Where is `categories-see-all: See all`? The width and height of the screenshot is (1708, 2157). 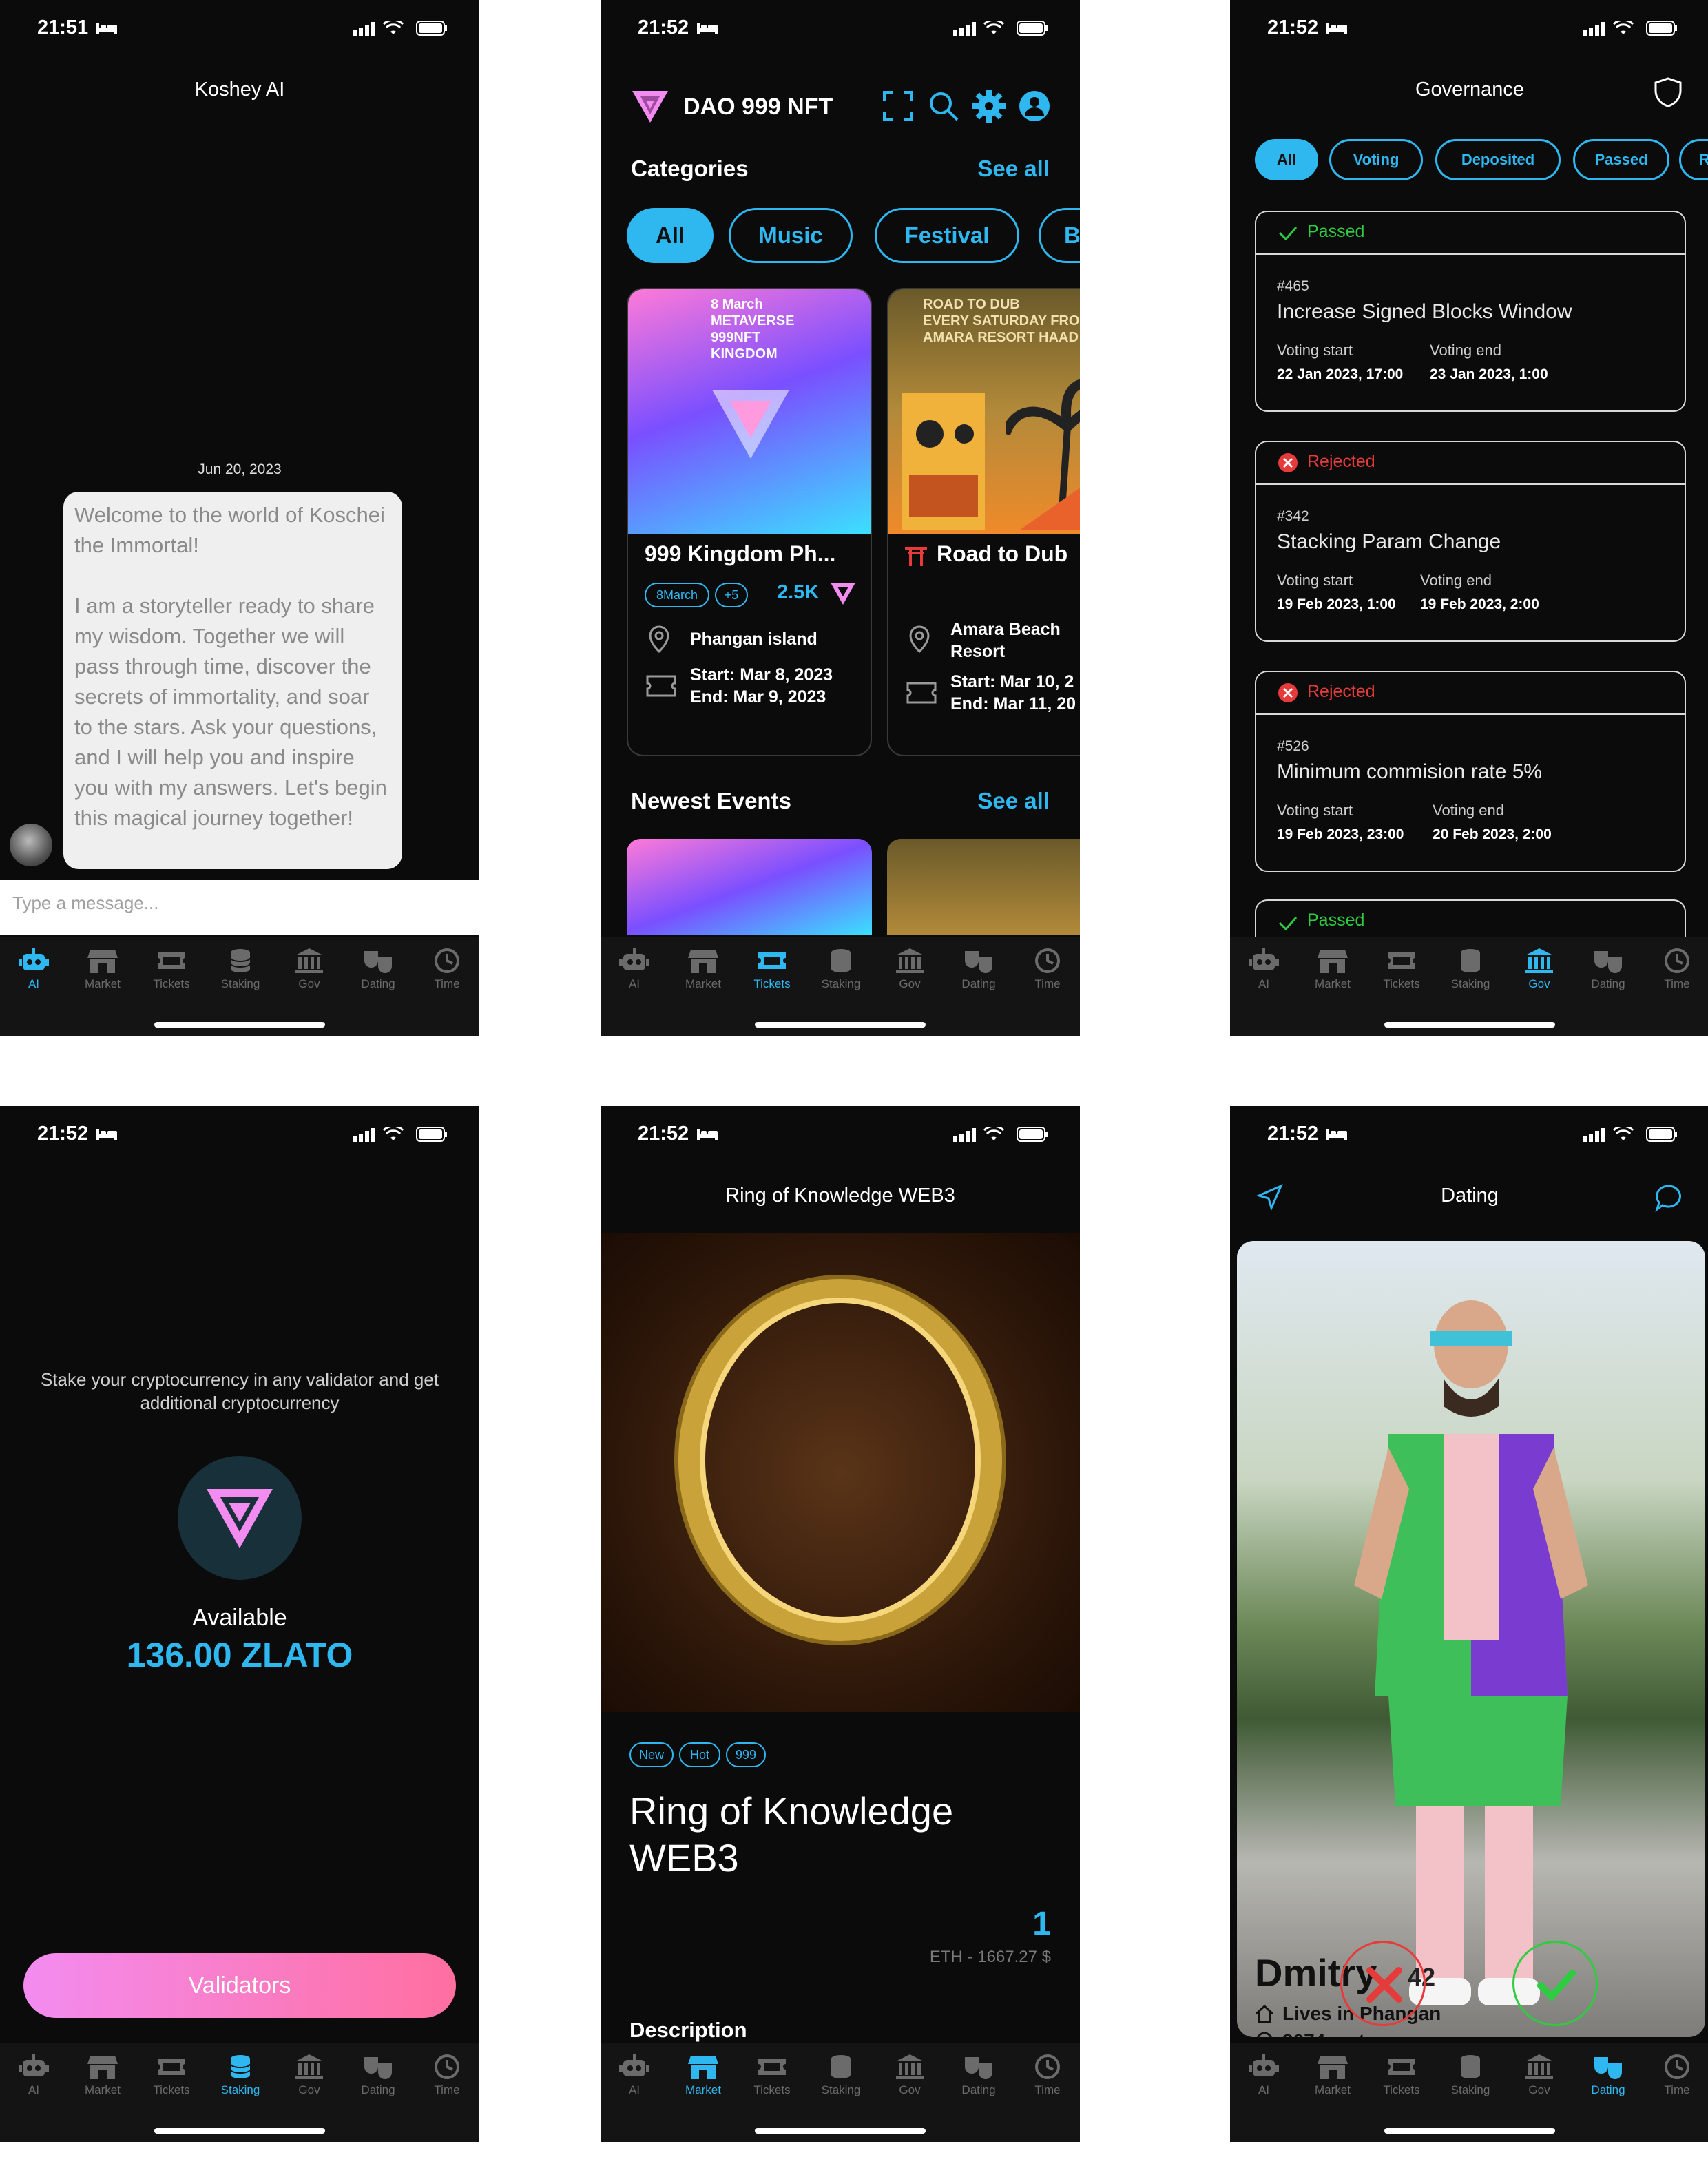 categories-see-all: See all is located at coordinates (1013, 169).